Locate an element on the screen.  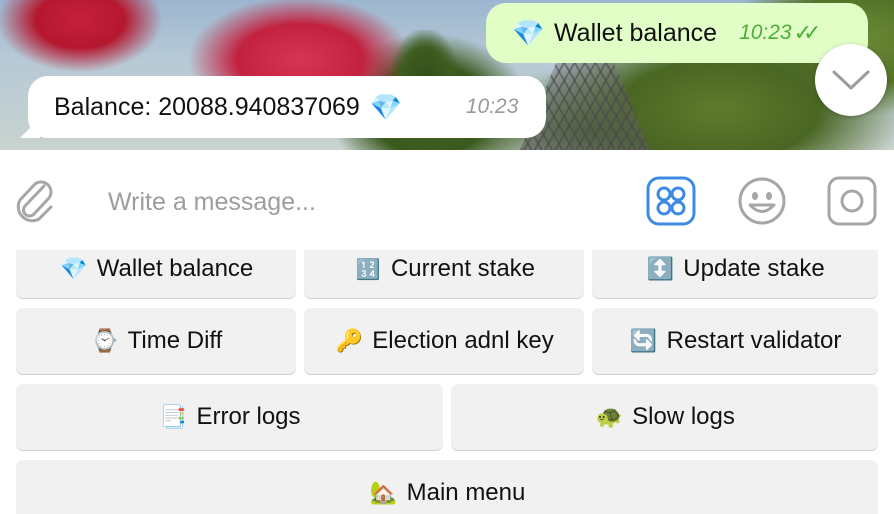
read-ticks-icon: ✓✓ is located at coordinates (807, 32).